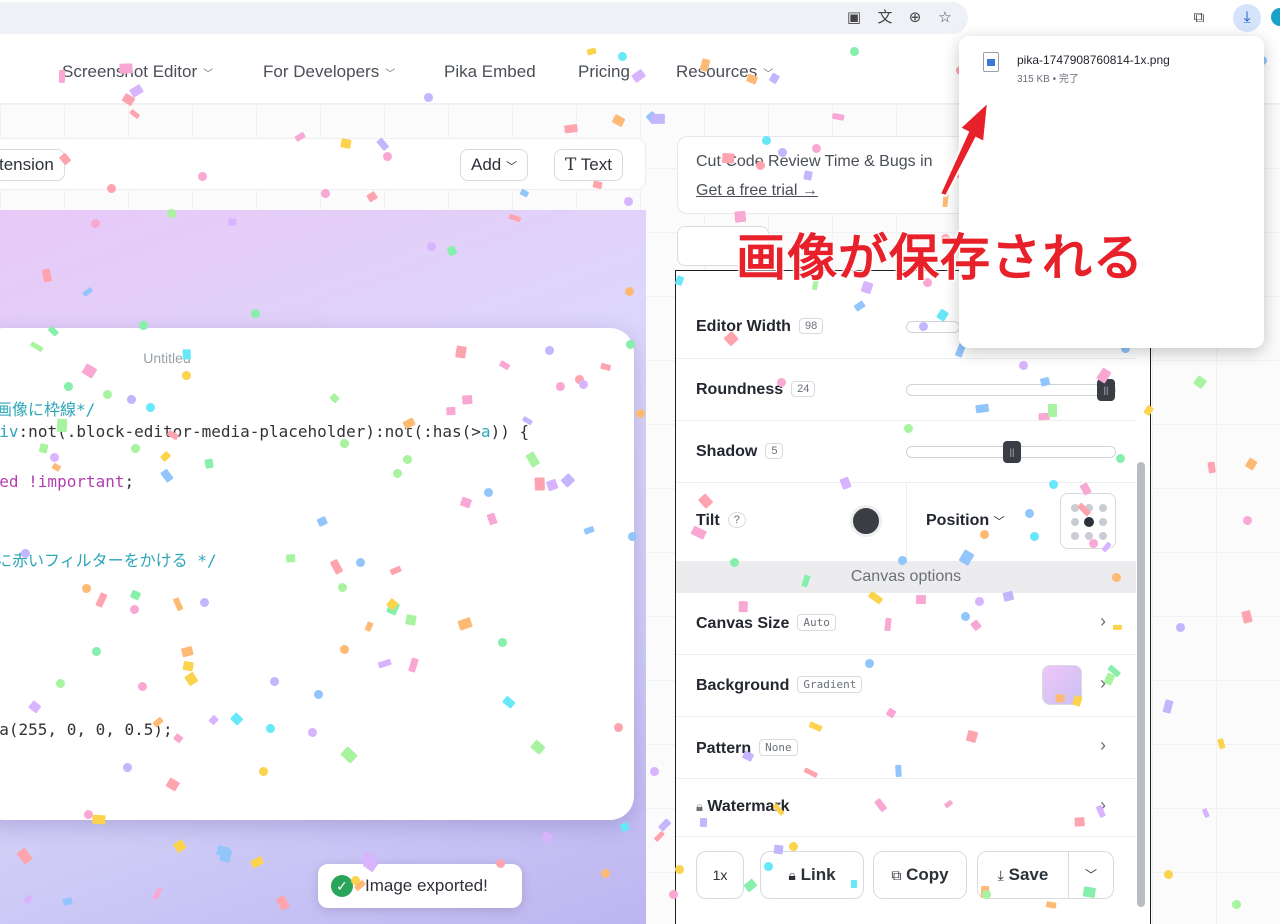 The height and width of the screenshot is (924, 1280). What do you see at coordinates (866, 521) in the screenshot?
I see `tilt-knob` at bounding box center [866, 521].